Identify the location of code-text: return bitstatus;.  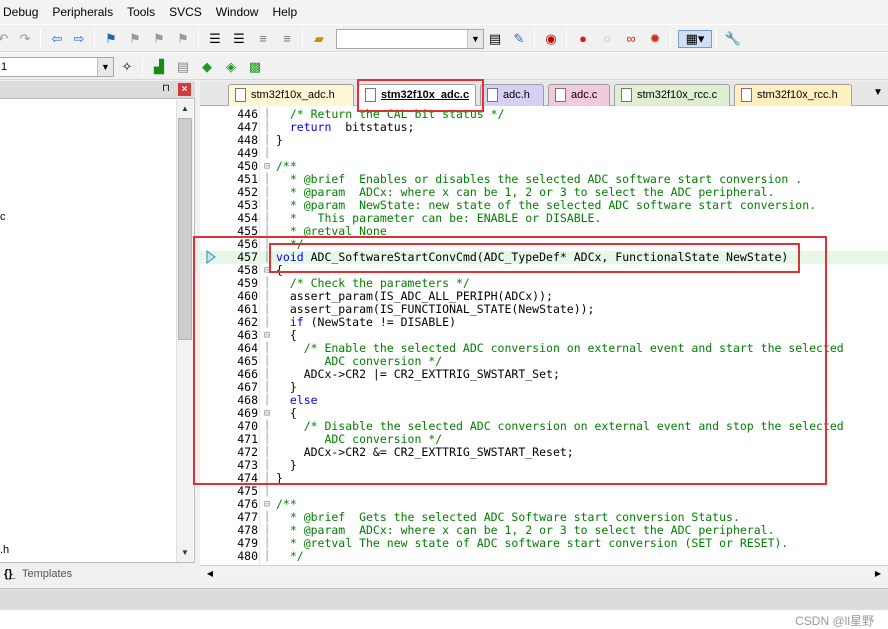
(345, 127).